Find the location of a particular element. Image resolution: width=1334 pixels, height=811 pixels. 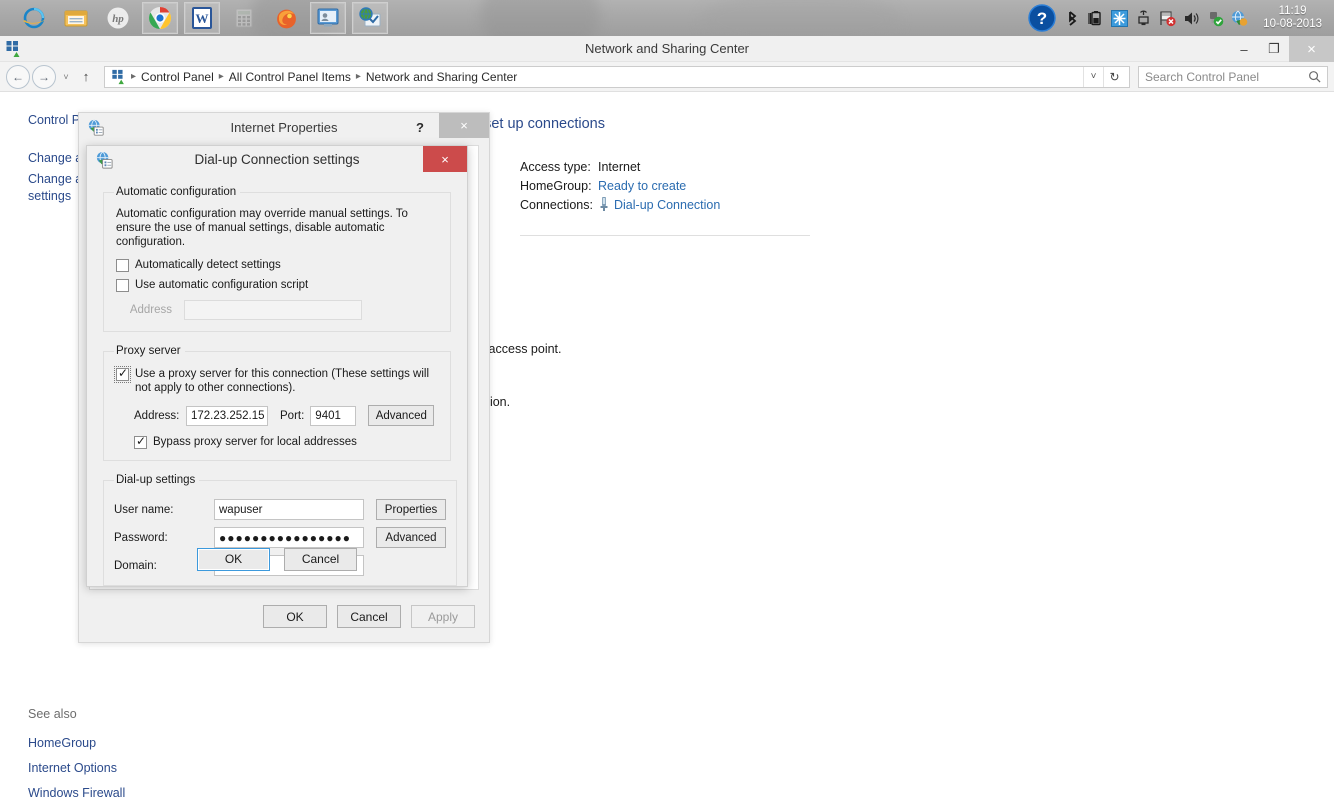

network-globe-icon is located at coordinates (1239, 18).